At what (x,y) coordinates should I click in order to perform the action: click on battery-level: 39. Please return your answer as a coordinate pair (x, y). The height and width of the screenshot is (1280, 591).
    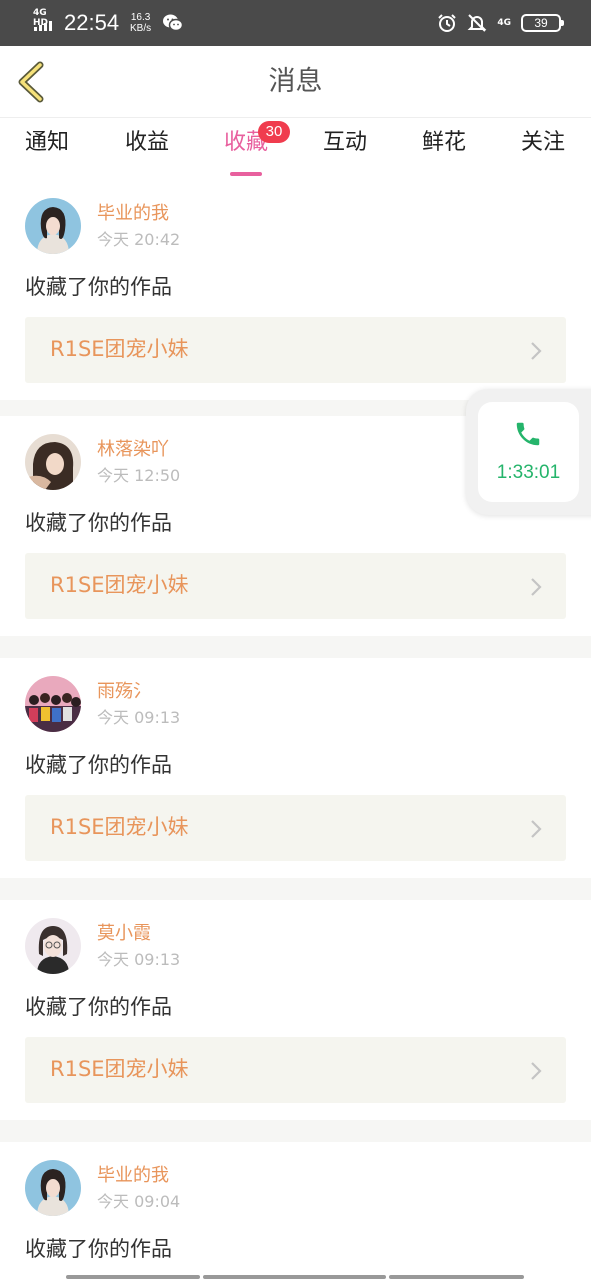
    Looking at the image, I should click on (541, 23).